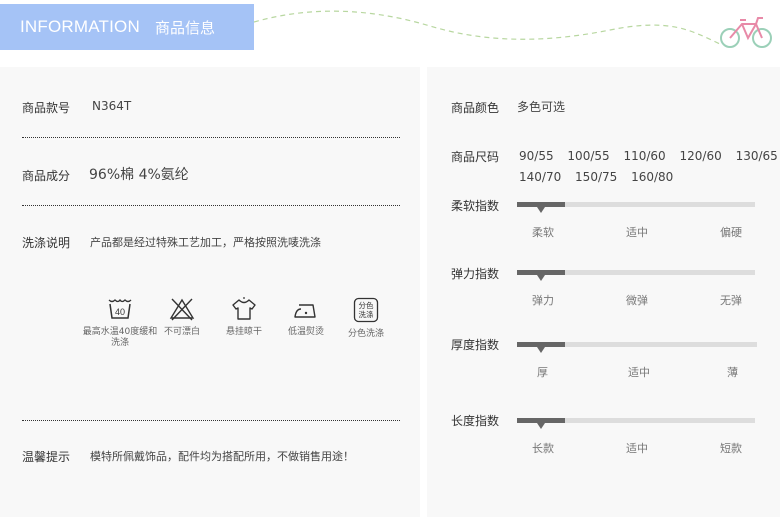 This screenshot has height=519, width=780. I want to click on low-iron-icon, so click(305, 311).